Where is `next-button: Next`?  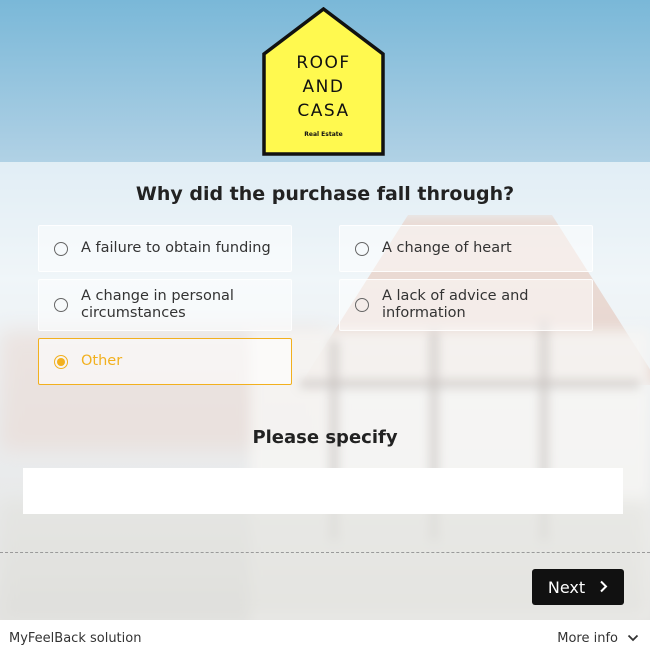 next-button: Next is located at coordinates (578, 587).